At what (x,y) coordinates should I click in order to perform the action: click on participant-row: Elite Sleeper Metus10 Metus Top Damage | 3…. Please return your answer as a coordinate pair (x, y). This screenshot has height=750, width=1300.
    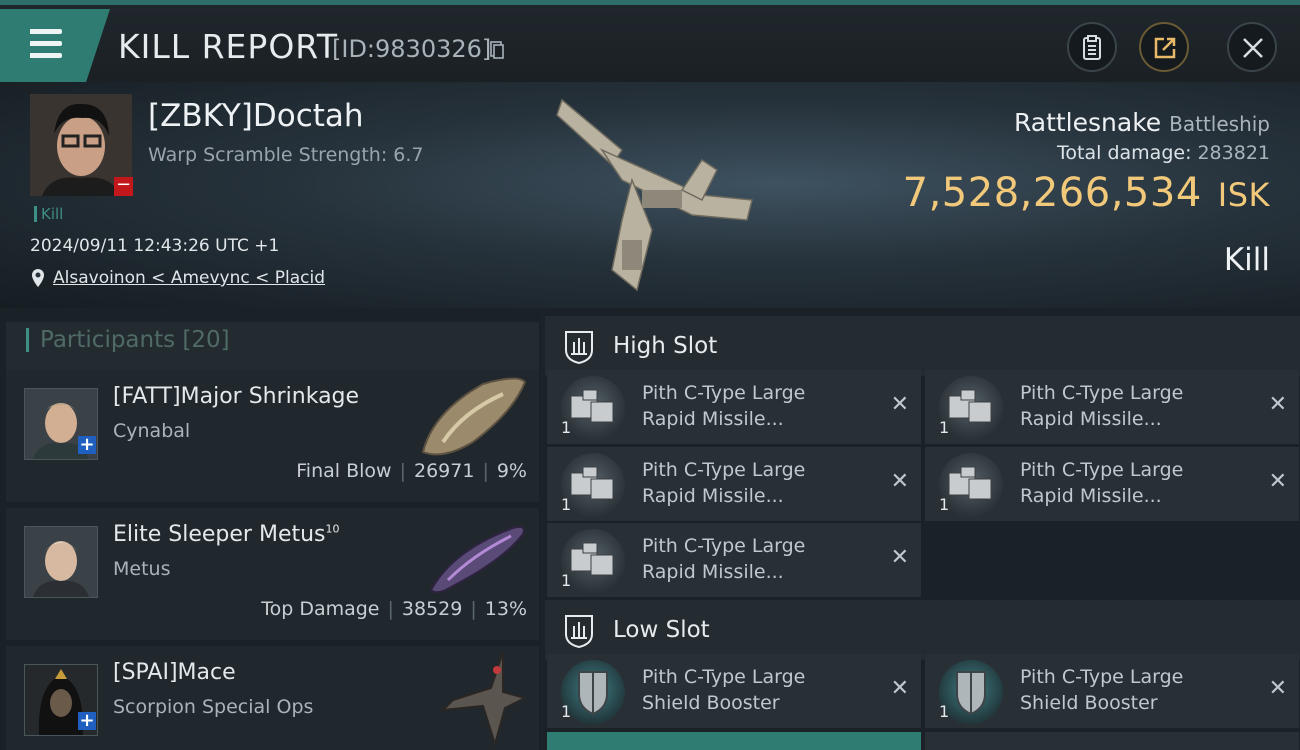
    Looking at the image, I should click on (272, 574).